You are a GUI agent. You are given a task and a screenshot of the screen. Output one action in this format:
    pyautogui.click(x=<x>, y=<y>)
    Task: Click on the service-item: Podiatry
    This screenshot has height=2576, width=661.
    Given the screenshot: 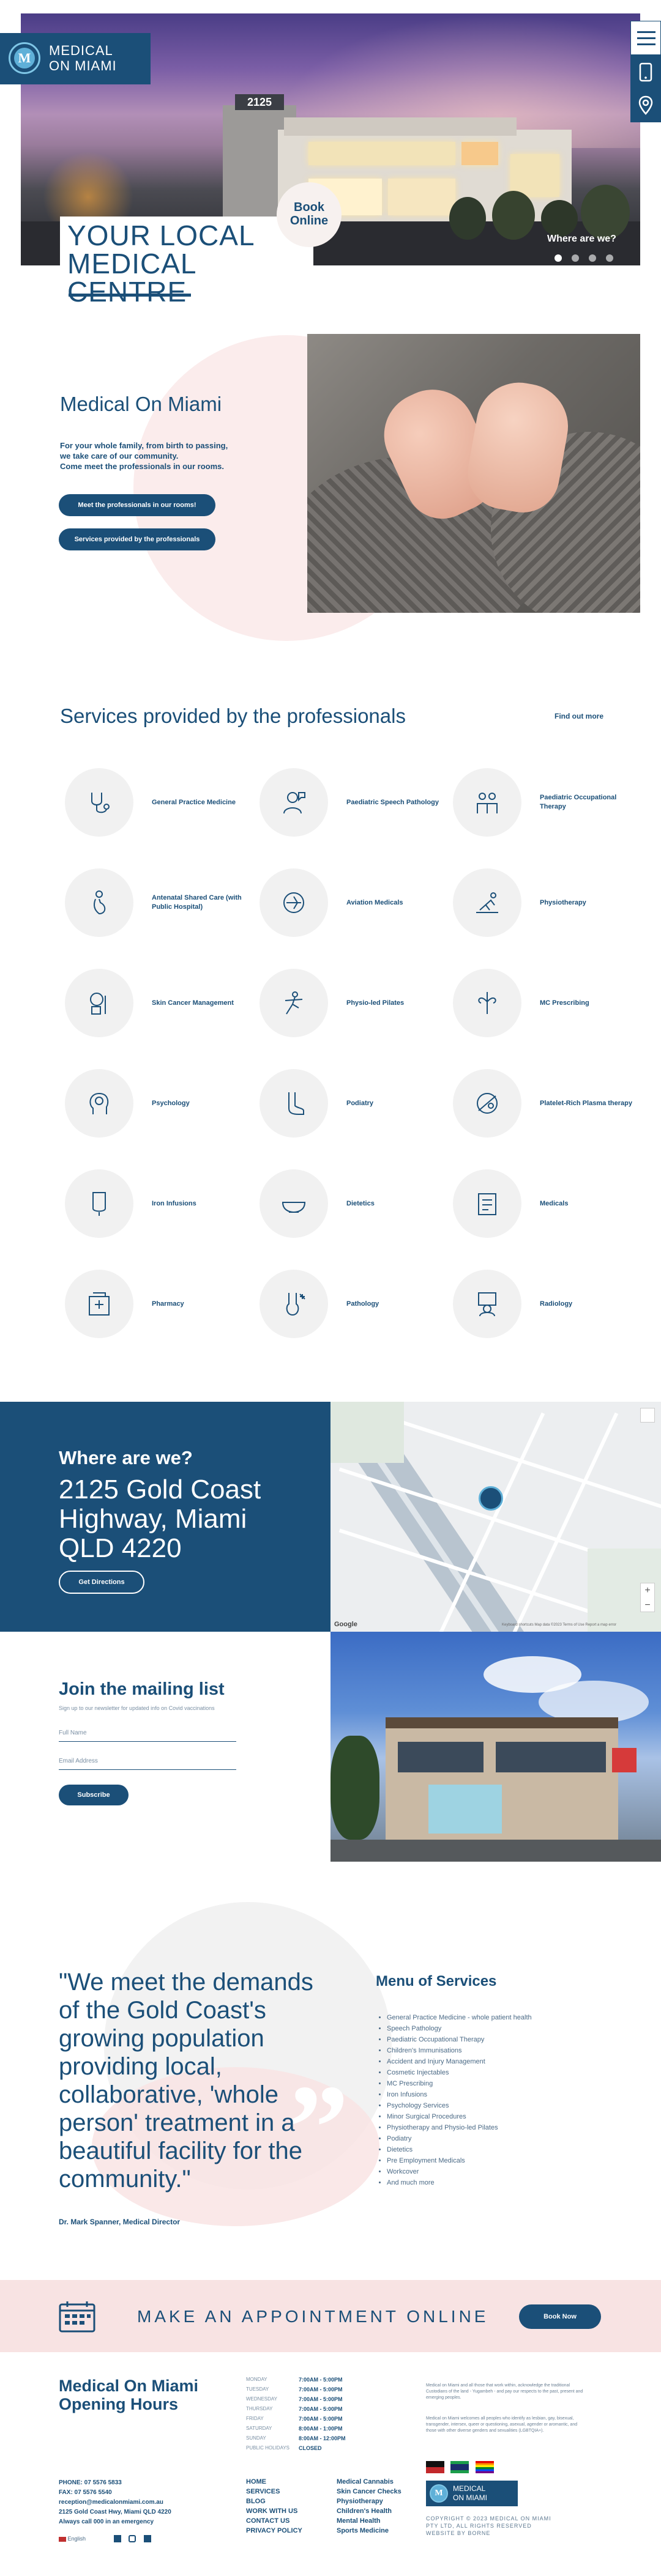 What is the action you would take?
    pyautogui.click(x=357, y=1105)
    